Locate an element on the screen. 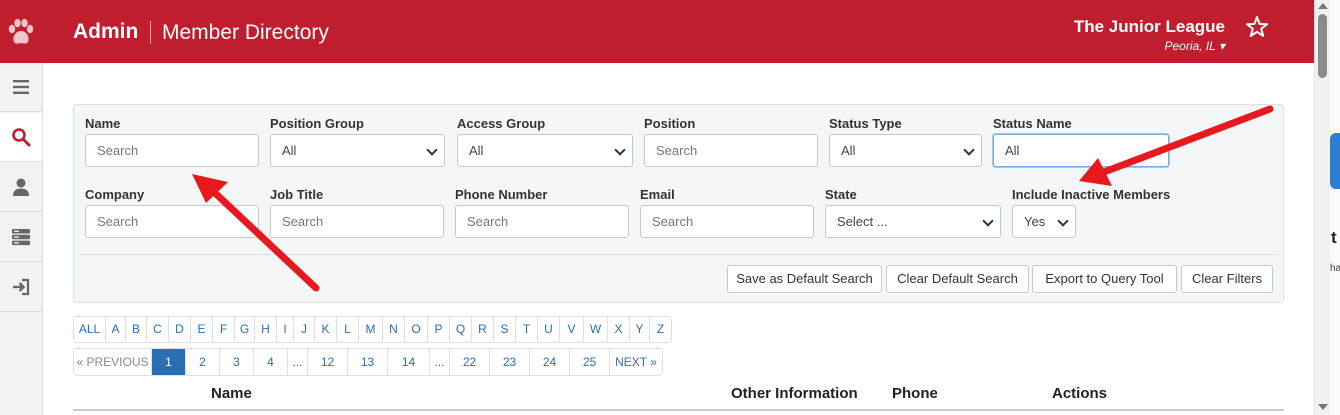 This screenshot has height=415, width=1340. clear-filters-button: Clear Filters is located at coordinates (1227, 279).